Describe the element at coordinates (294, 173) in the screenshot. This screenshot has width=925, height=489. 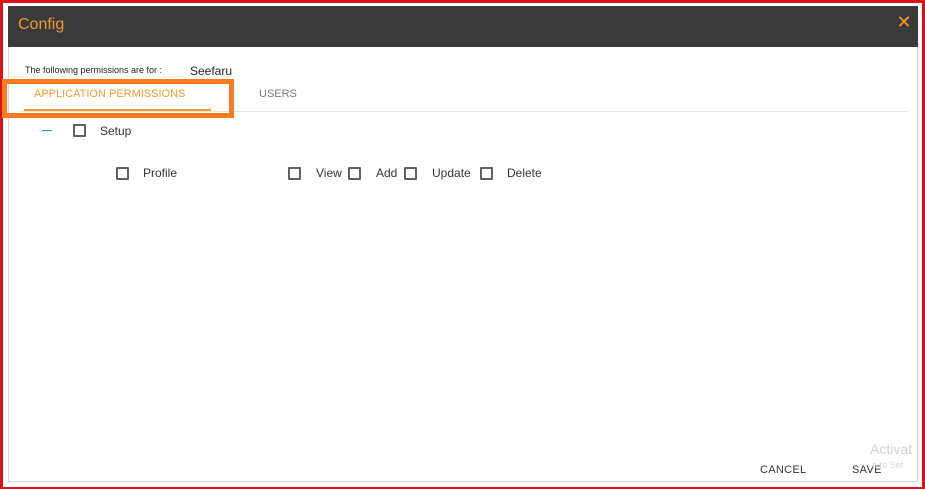
I see `view-checkbox` at that location.